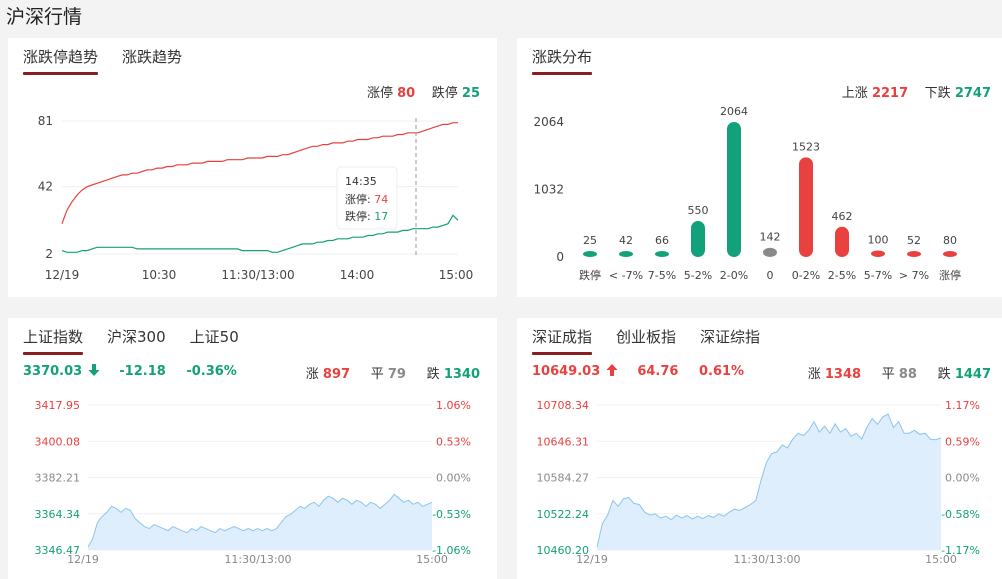 The height and width of the screenshot is (579, 1002). I want to click on y-tick-label-right: 0.59%, so click(962, 441).